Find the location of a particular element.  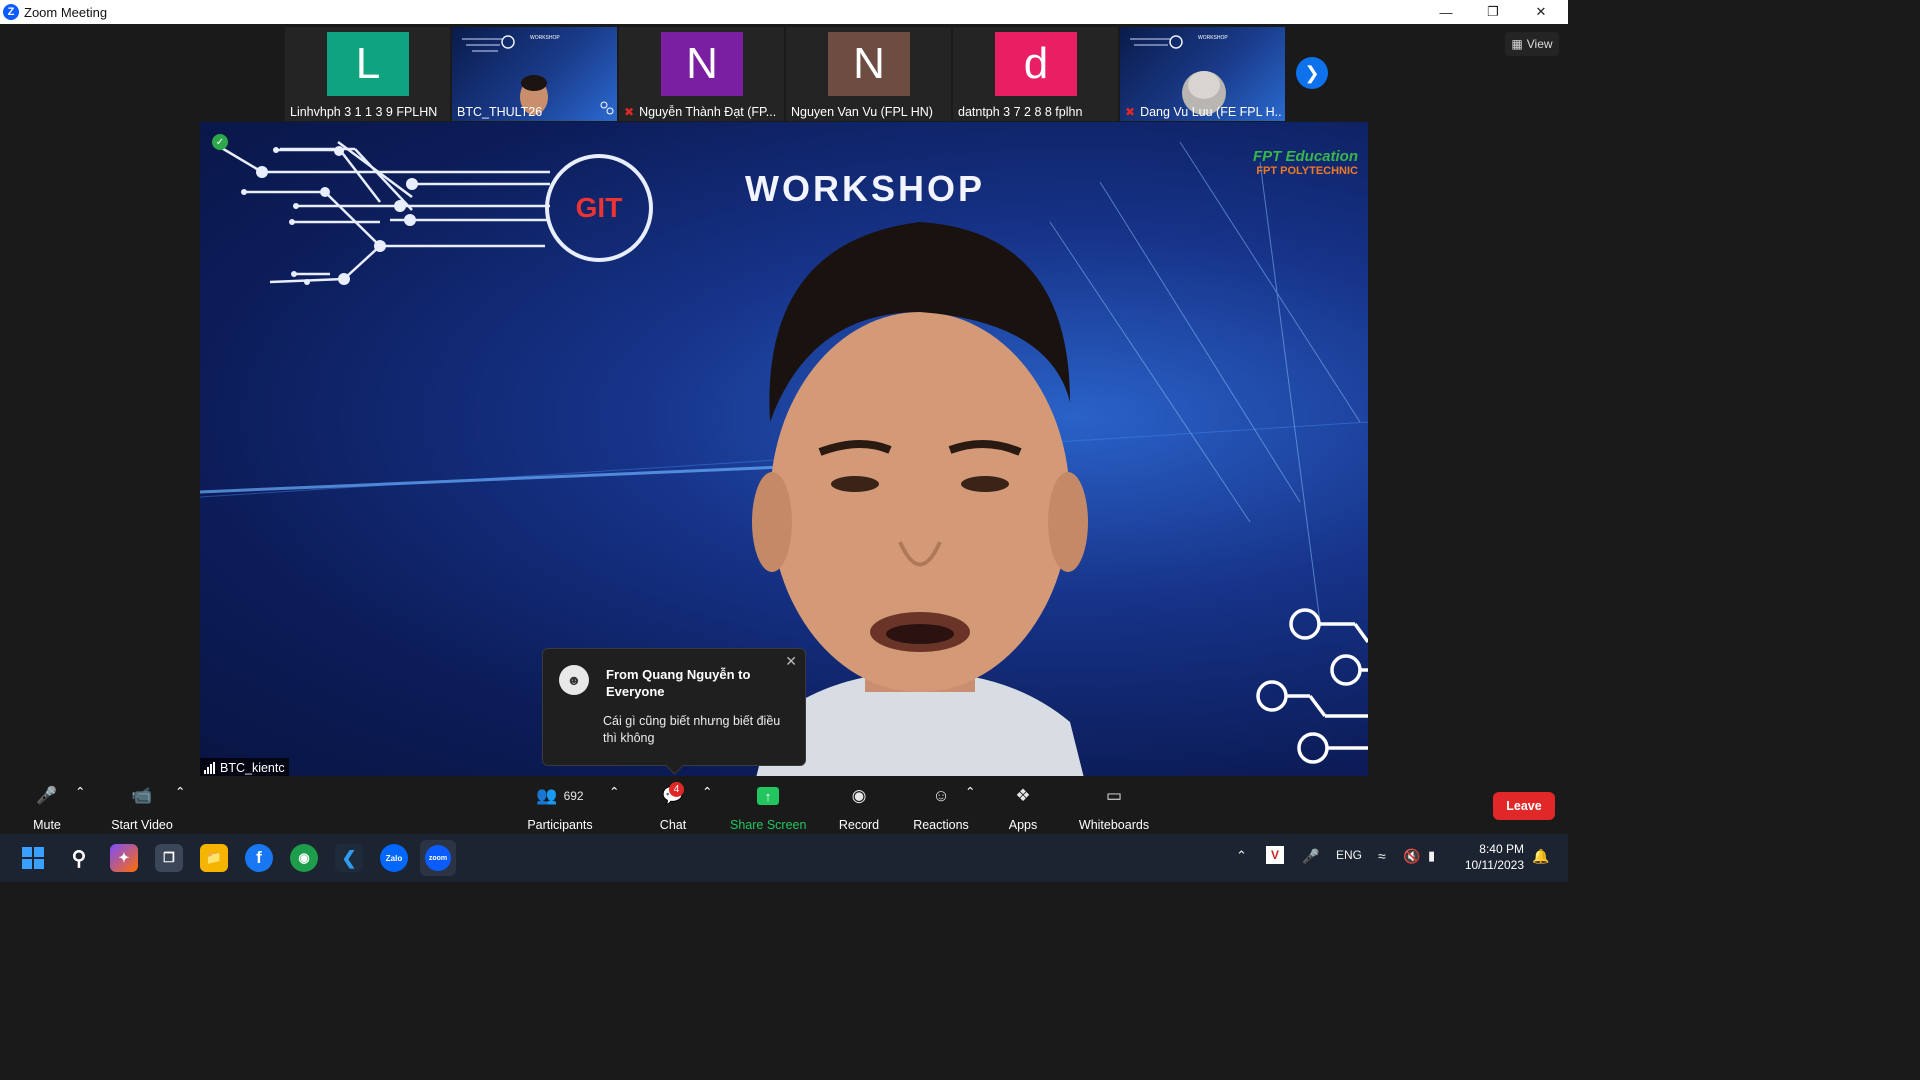

participant-name-label: Linhvhph 3 1 1 3 9 FPLHN is located at coordinates (368, 112).